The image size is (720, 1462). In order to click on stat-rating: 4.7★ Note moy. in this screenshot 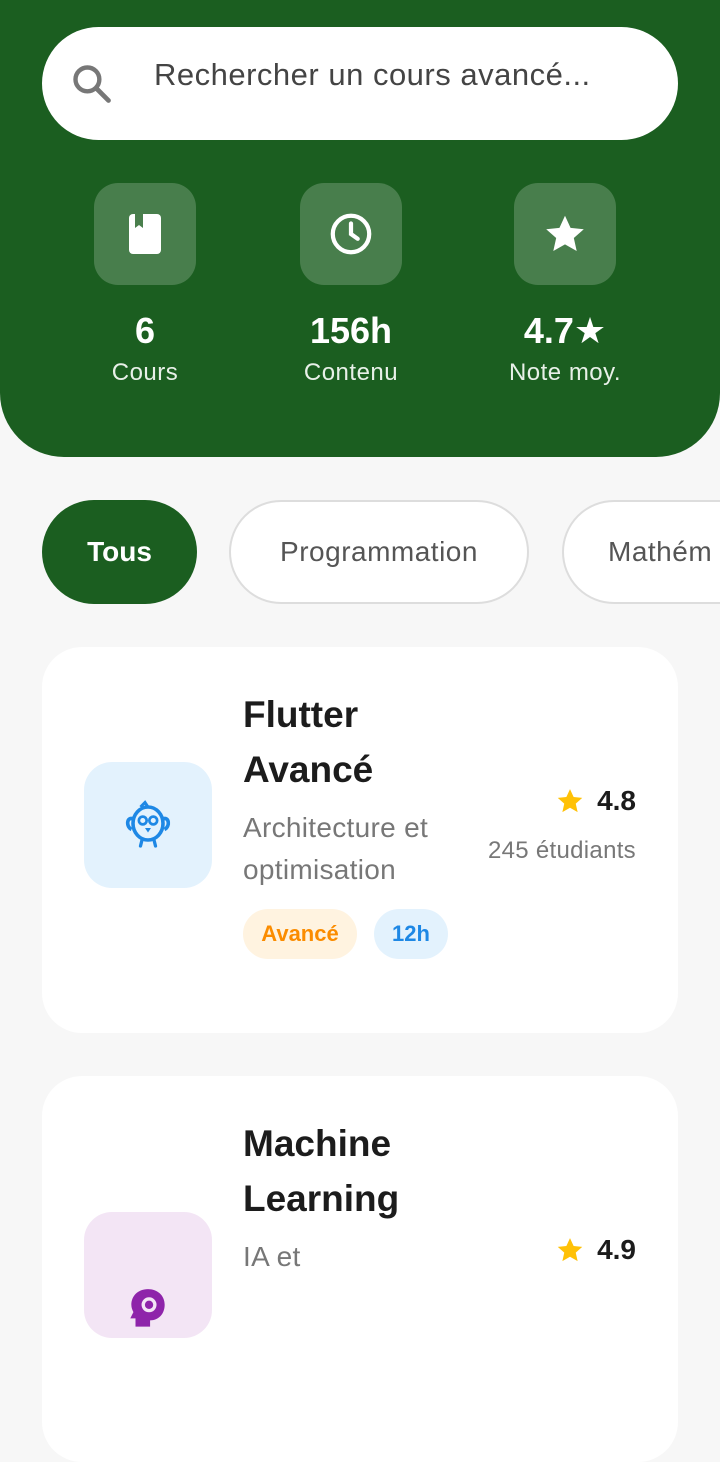, I will do `click(565, 285)`.